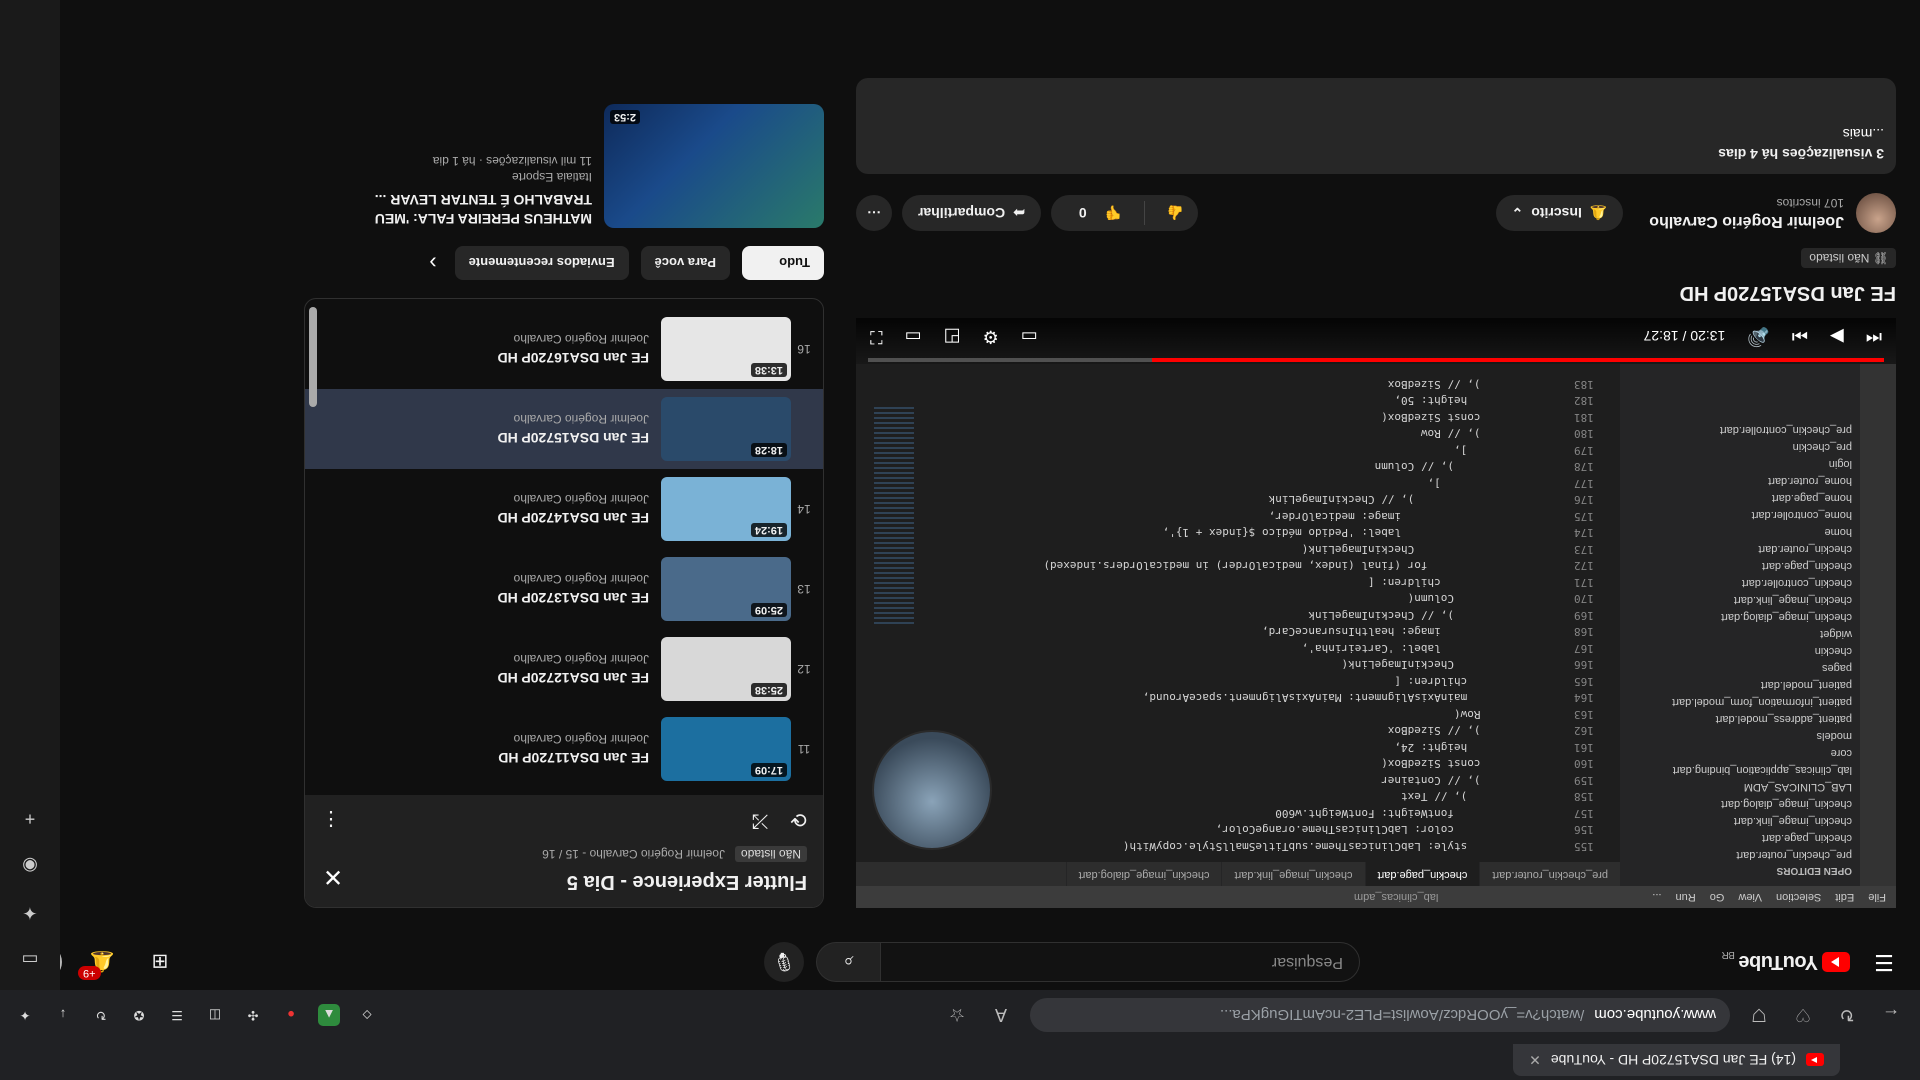 Image resolution: width=1920 pixels, height=1080 pixels. I want to click on explorer-item: patient_model.dart, so click(1740, 682).